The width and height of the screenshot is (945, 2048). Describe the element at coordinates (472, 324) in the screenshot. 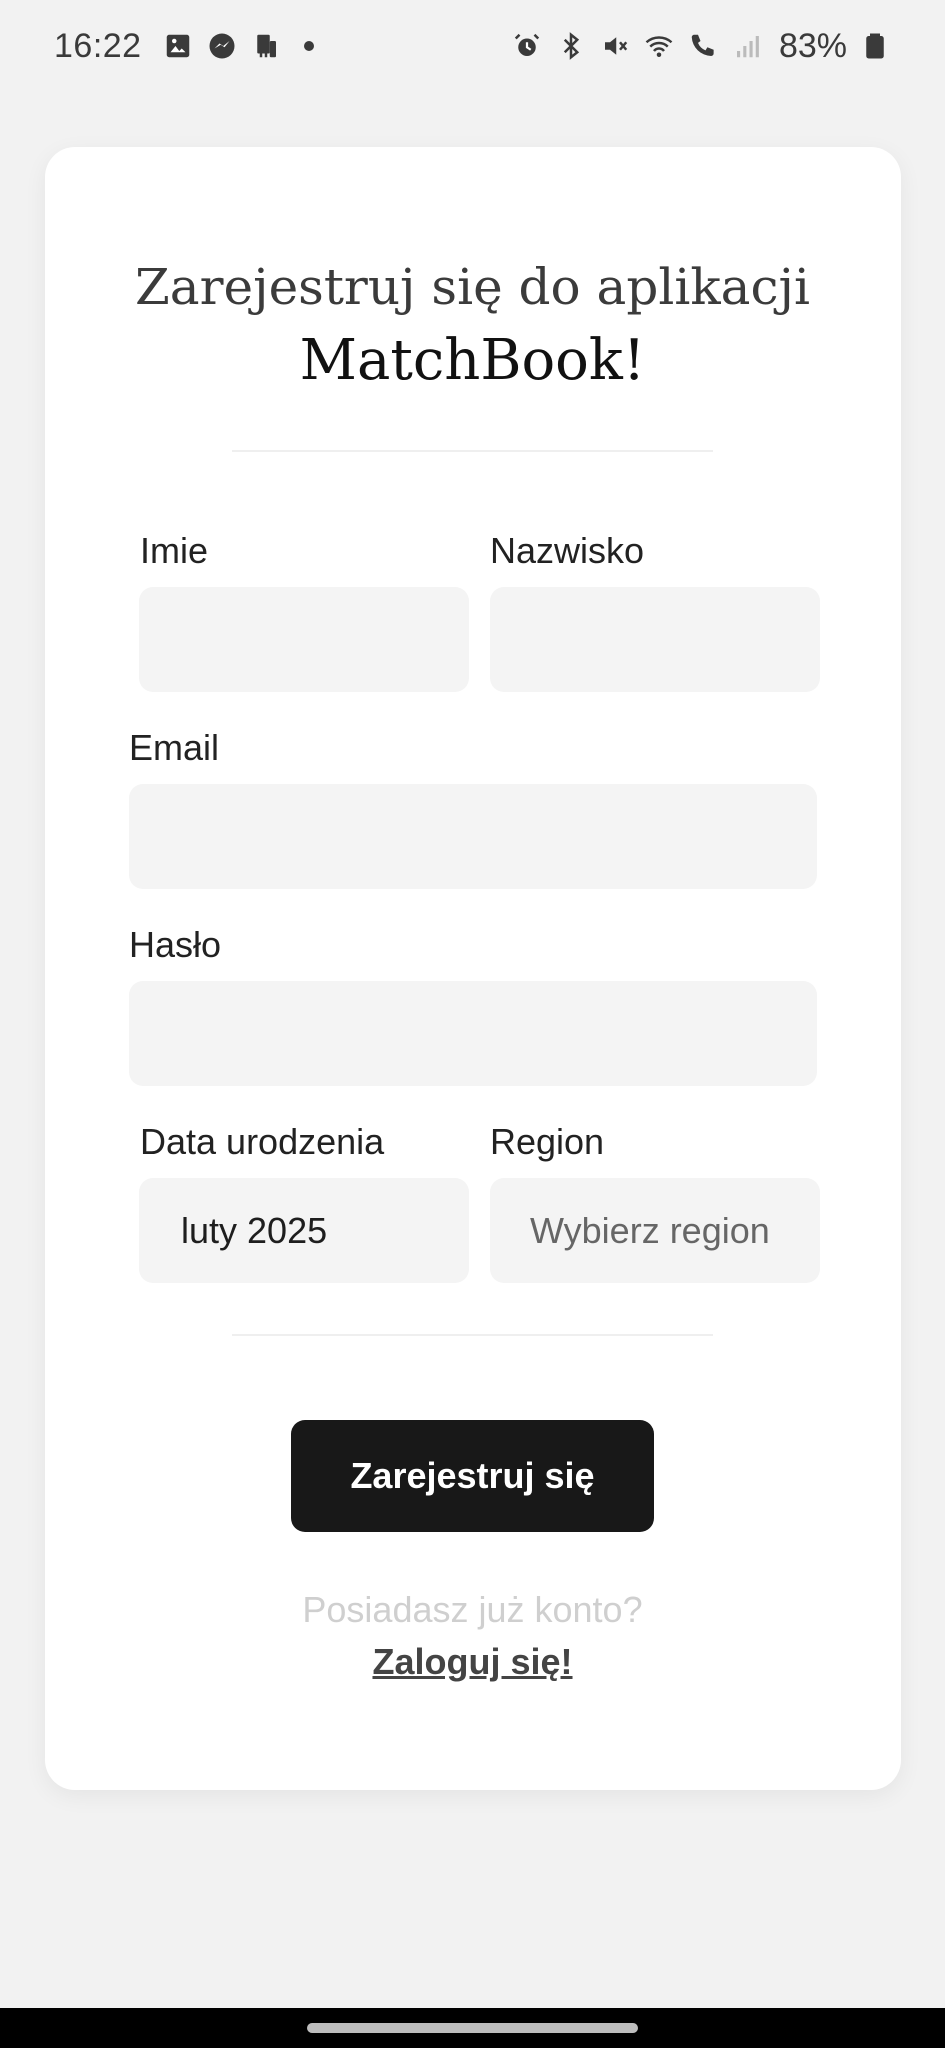

I see `page-title: Zarejestruj się do aplikacji MatchBook!` at that location.